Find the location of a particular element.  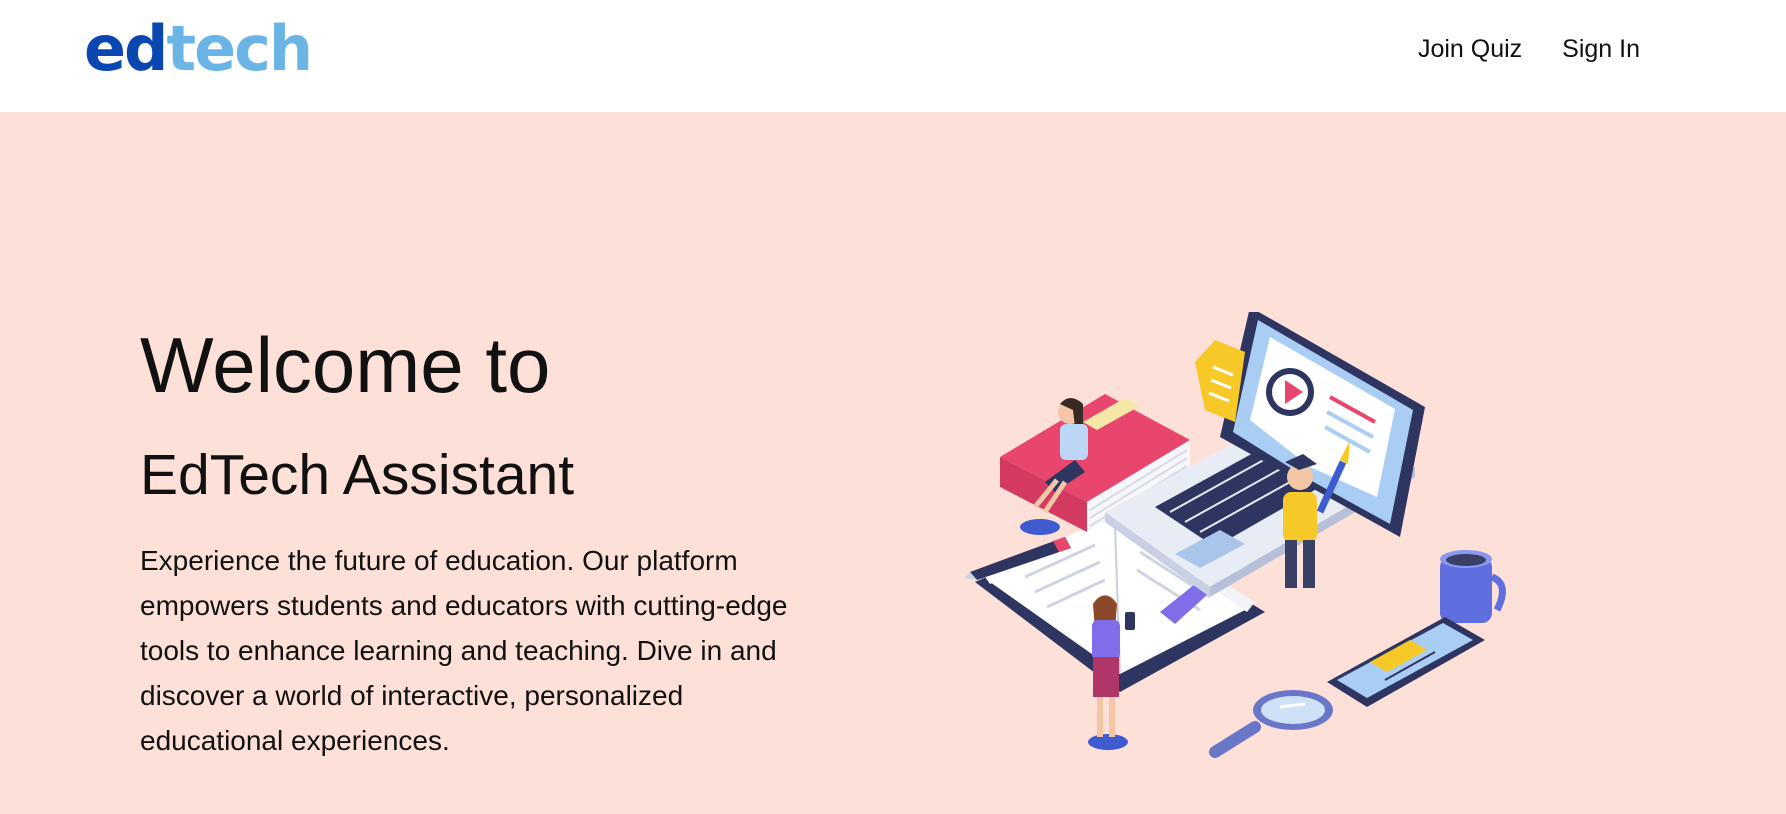

join-quiz-link: Join Quiz is located at coordinates (1470, 49).